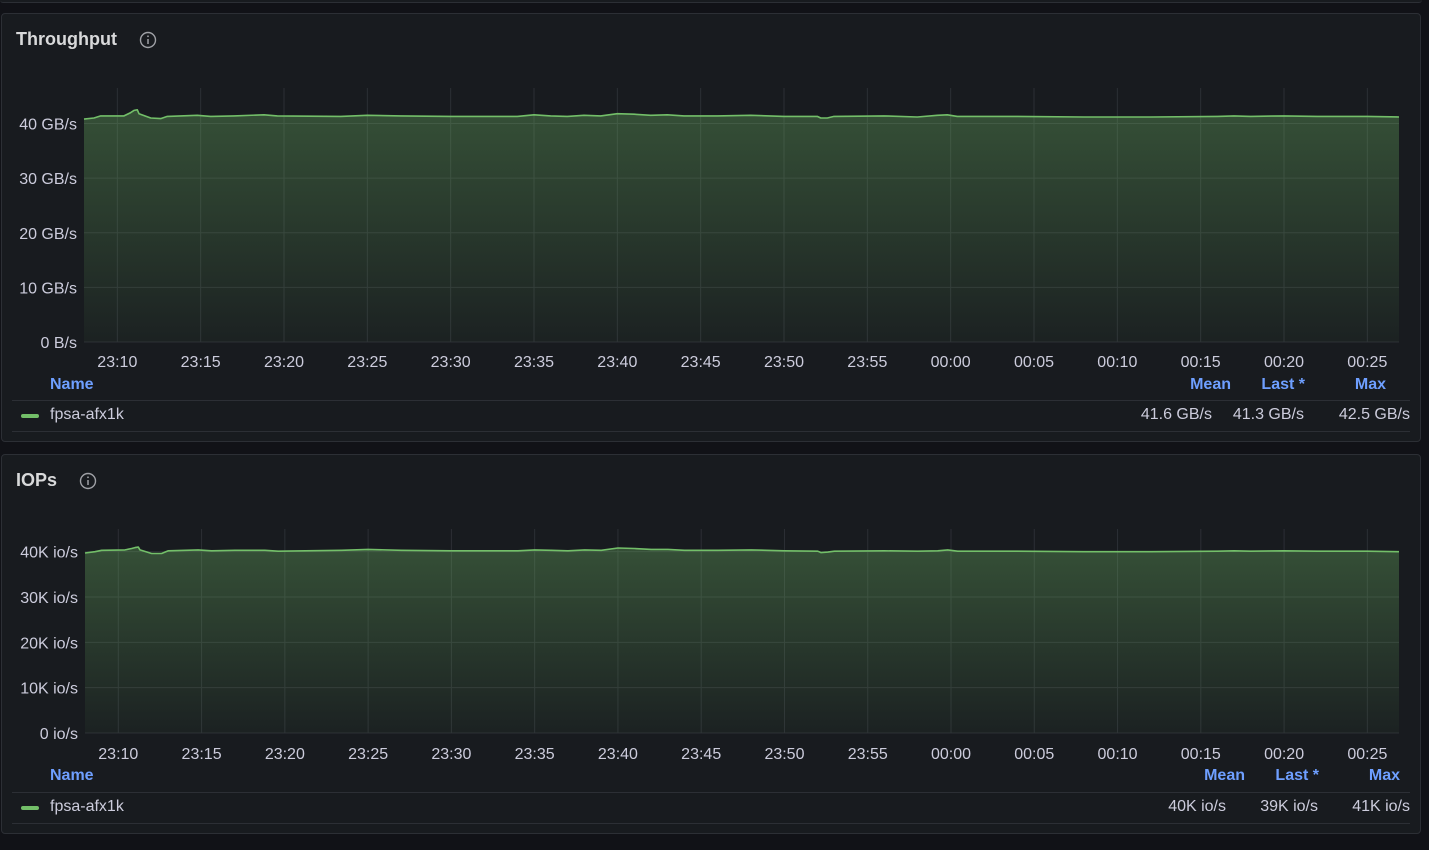  I want to click on legend-mean-value: 40K io/s, so click(1197, 806).